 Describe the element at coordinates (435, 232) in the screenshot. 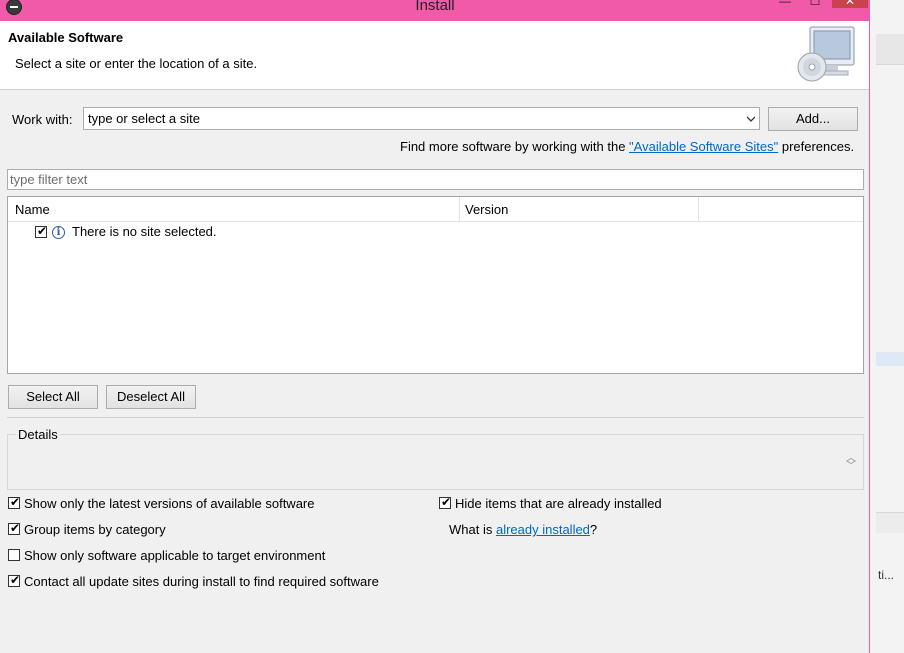

I see `table-row: ✔ i There is no site selected.` at that location.